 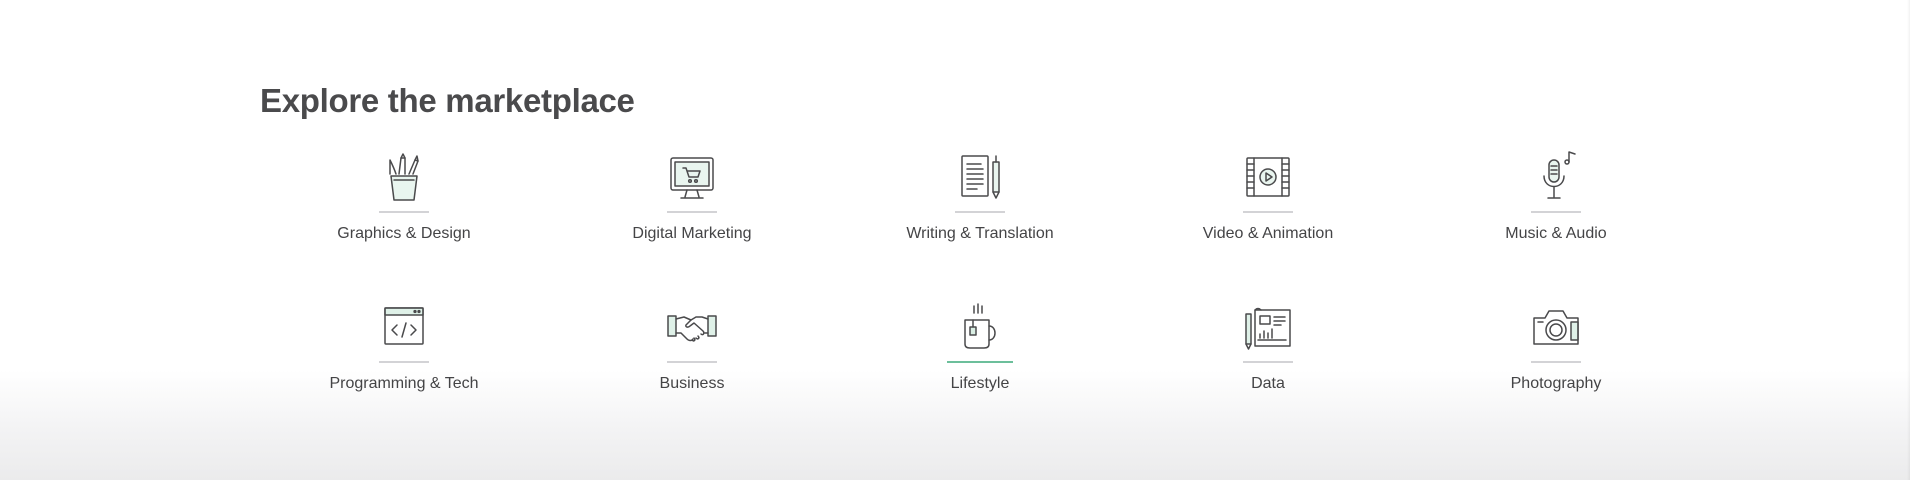 I want to click on handshake-icon, so click(x=692, y=327).